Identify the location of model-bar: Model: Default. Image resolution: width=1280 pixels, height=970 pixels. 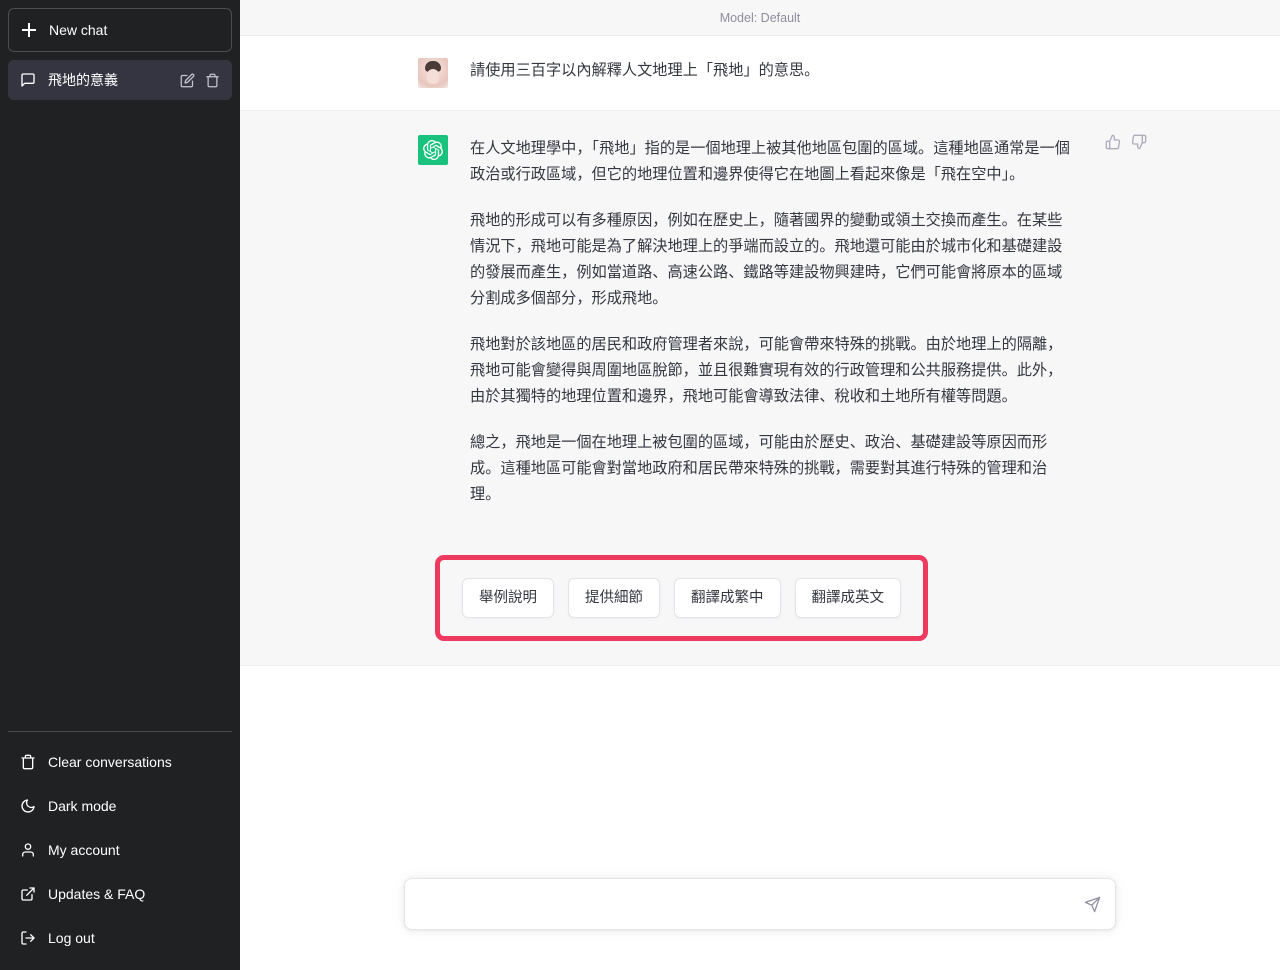
(760, 18).